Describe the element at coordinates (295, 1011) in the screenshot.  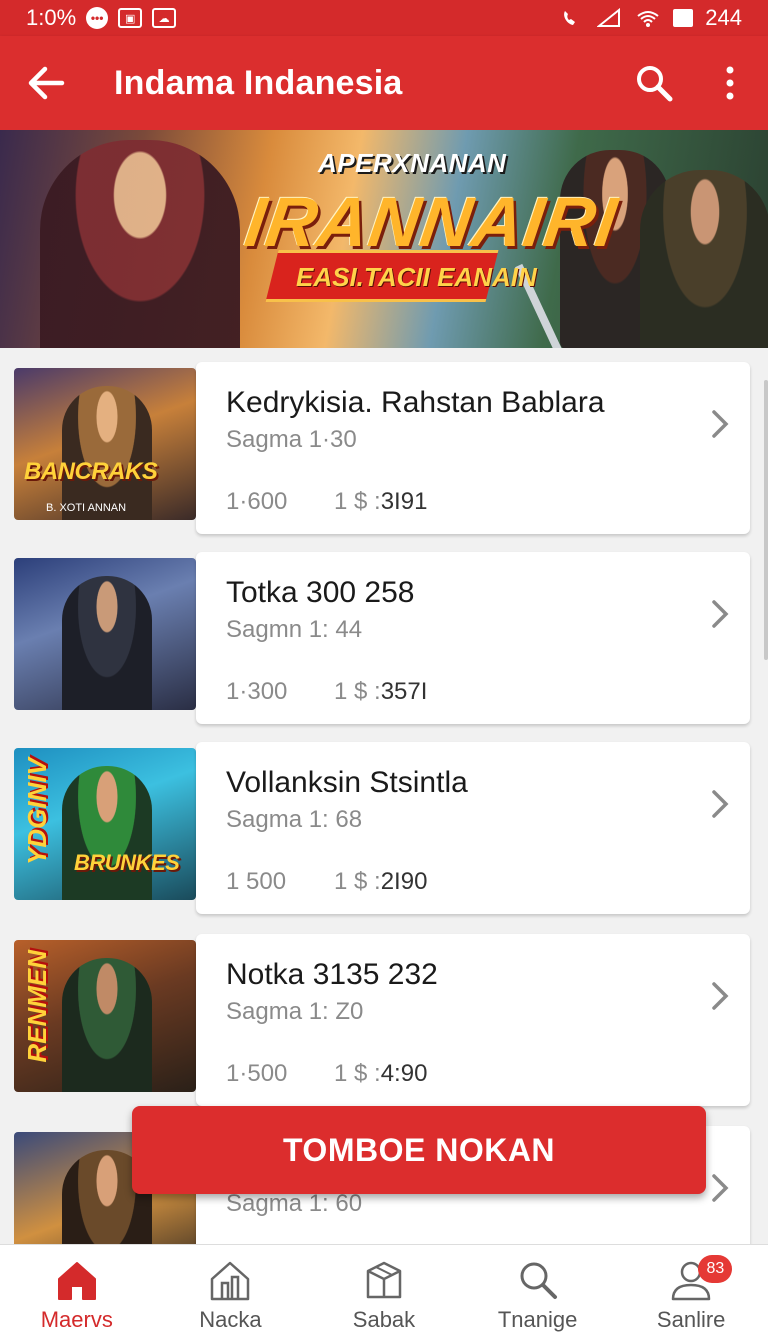
I see `game-subtitle: Sagma 1: Z0` at that location.